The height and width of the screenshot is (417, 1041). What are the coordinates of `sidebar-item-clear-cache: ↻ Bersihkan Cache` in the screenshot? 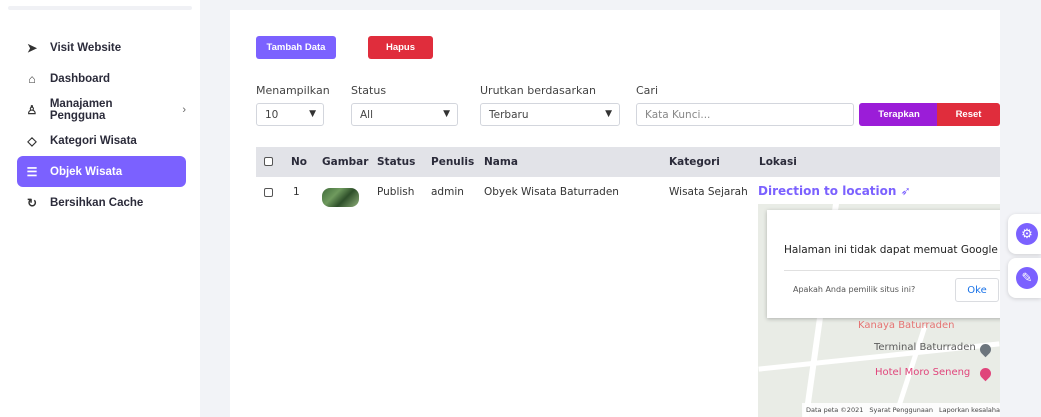 It's located at (101, 202).